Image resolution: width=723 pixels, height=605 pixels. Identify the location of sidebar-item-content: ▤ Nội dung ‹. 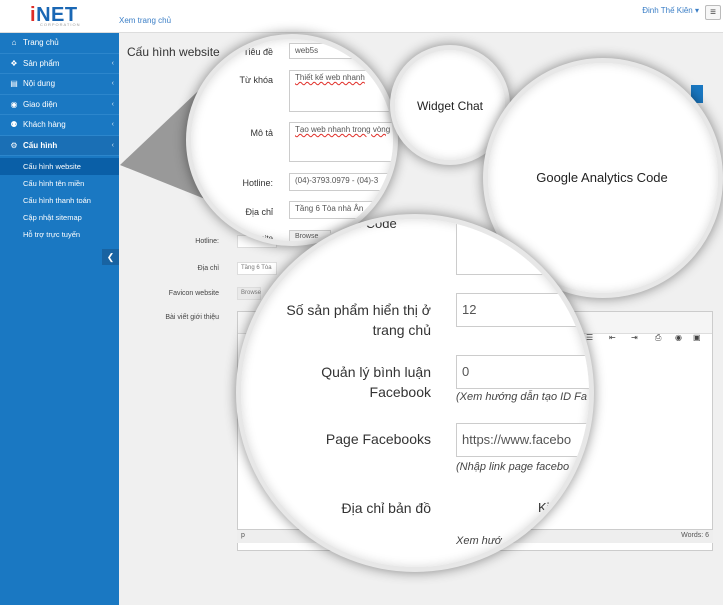
(59, 84).